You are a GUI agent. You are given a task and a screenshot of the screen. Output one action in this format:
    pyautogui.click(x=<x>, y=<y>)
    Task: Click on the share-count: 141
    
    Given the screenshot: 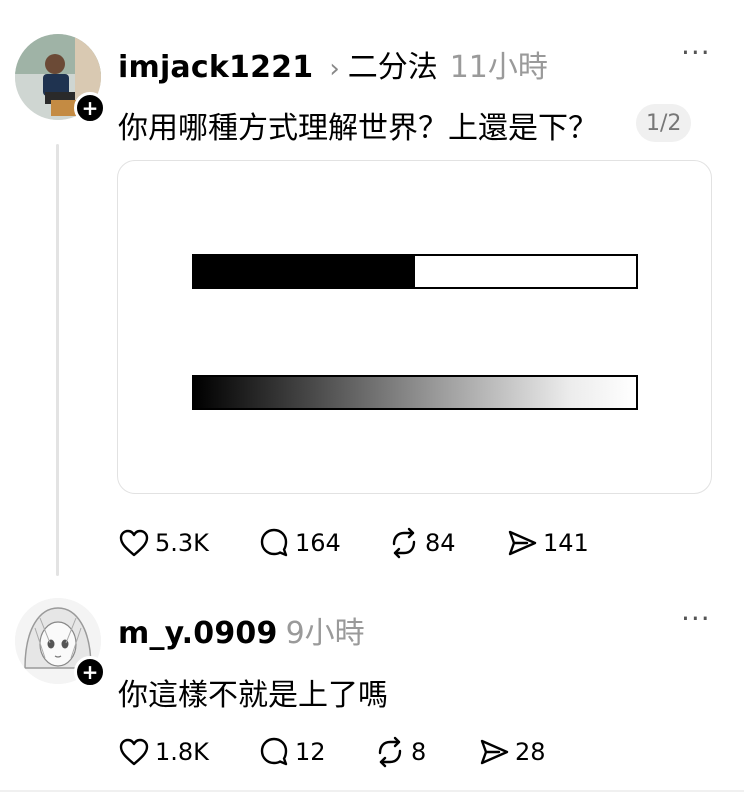 What is the action you would take?
    pyautogui.click(x=566, y=543)
    